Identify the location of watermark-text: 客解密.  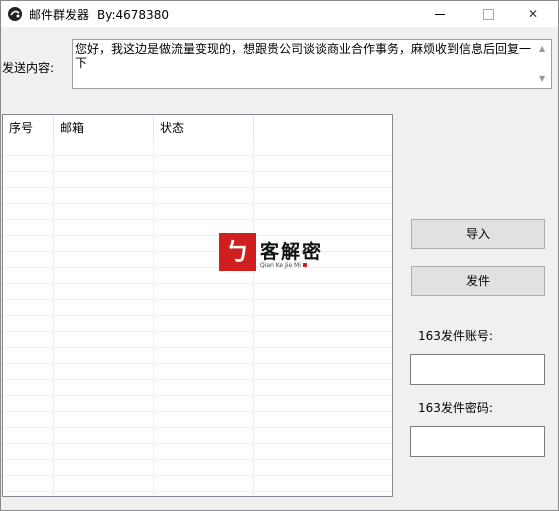
(292, 252).